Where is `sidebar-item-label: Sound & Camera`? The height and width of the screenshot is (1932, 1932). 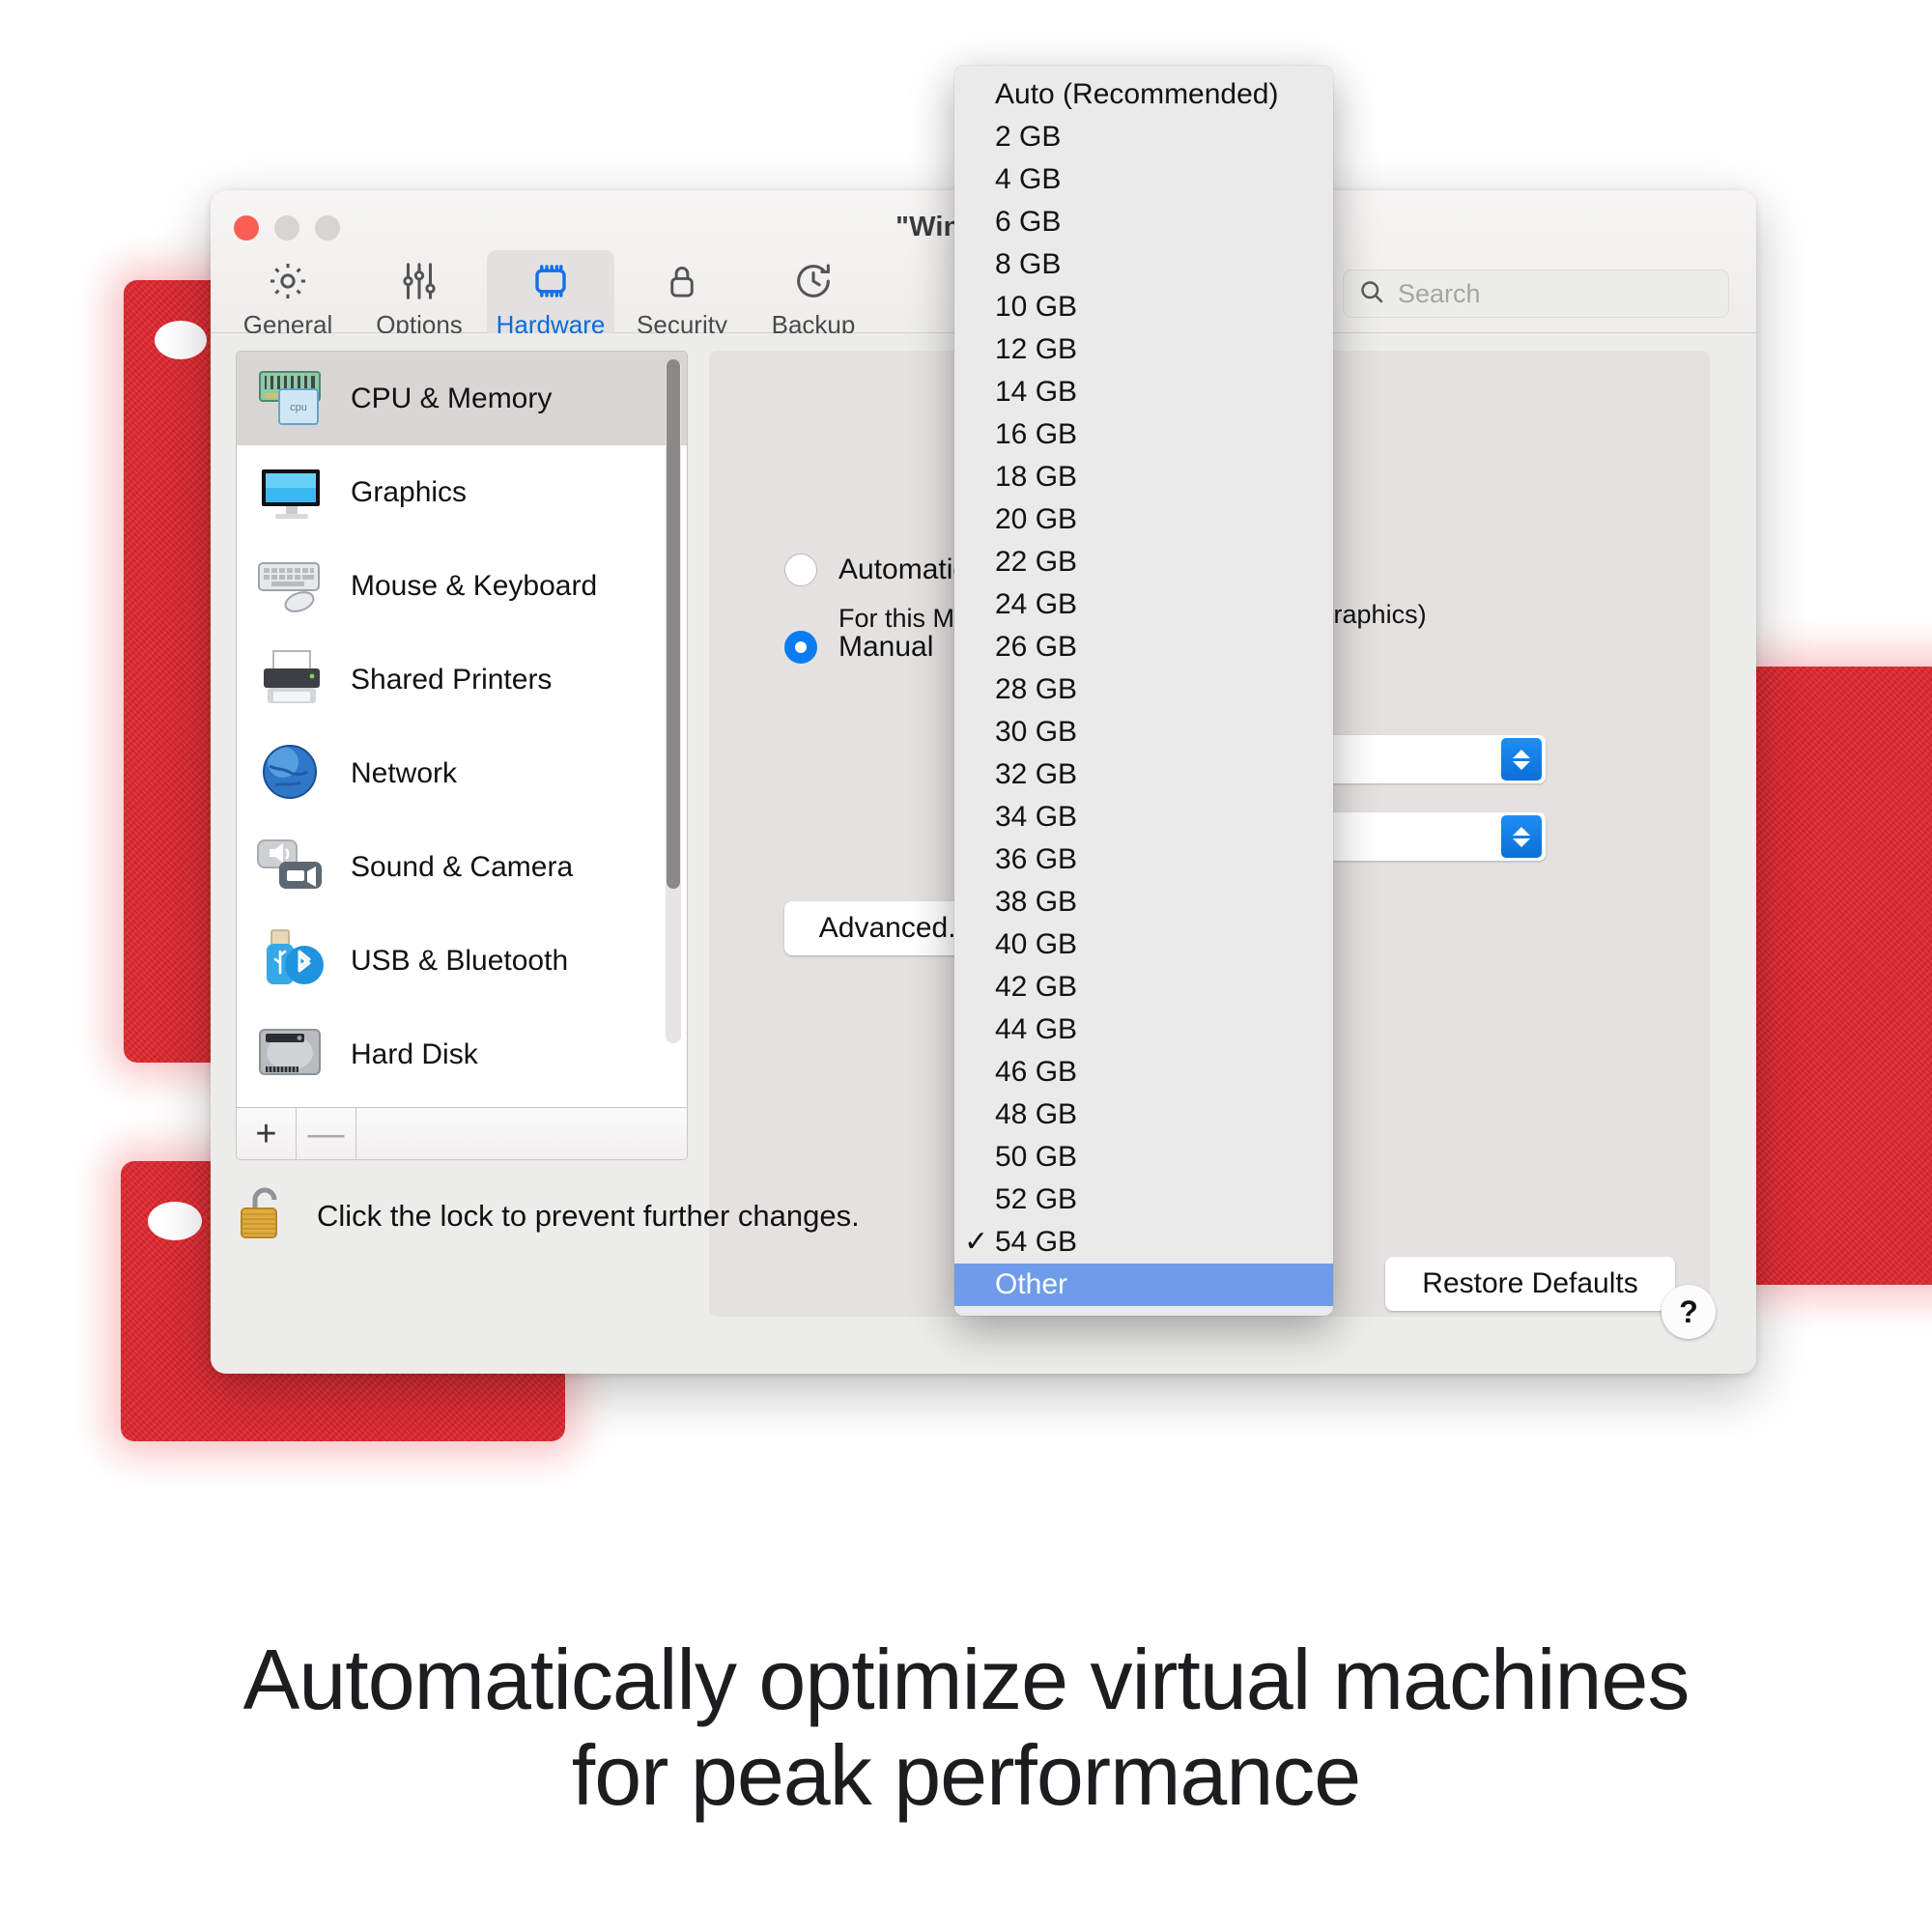
sidebar-item-label: Sound & Camera is located at coordinates (462, 866).